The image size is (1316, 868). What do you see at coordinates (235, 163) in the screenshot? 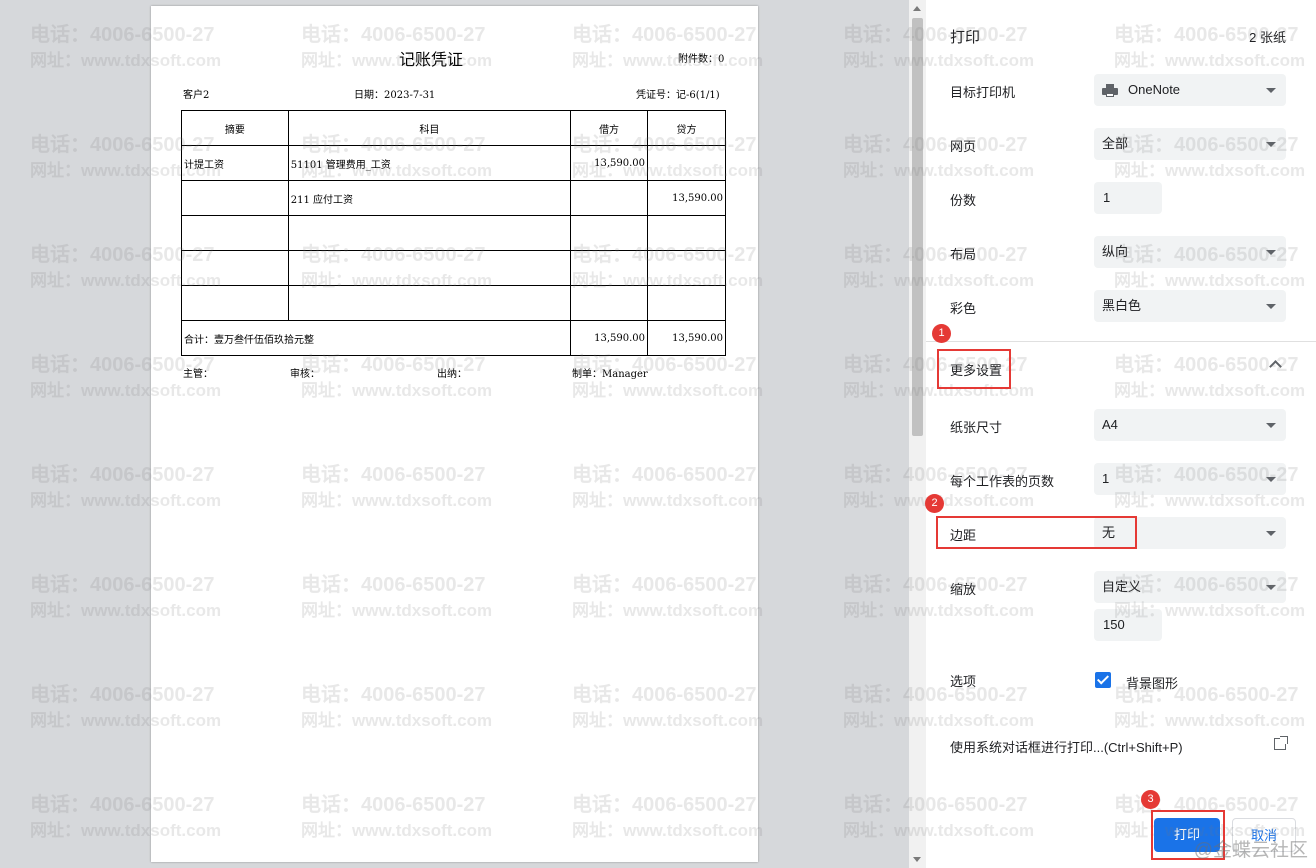
I see `row-summary: 计提工资` at bounding box center [235, 163].